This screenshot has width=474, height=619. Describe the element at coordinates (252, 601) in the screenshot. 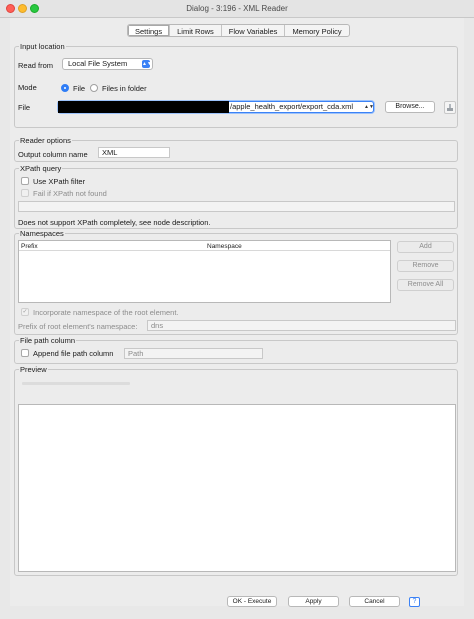

I see `ok-execute-button: OK - Execute` at that location.